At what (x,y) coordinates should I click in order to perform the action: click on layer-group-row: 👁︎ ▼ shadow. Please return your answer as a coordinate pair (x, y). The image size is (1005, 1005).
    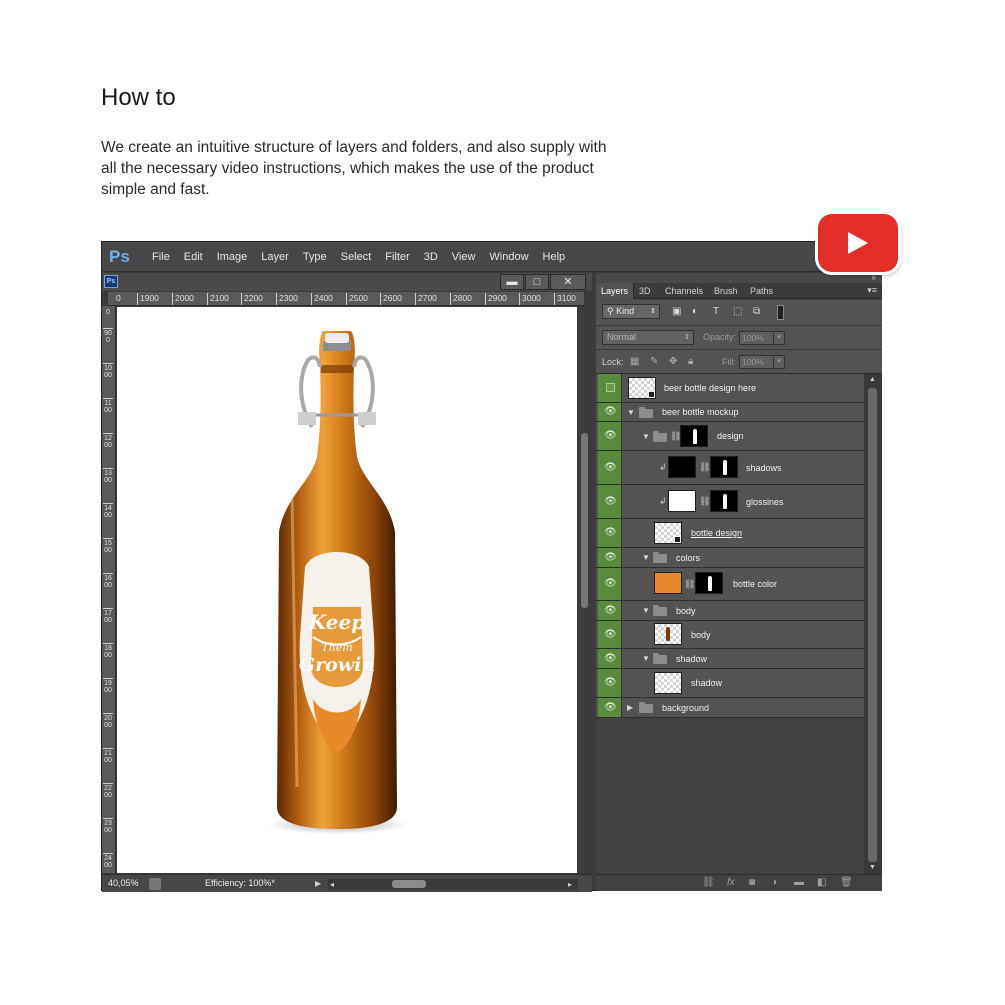
    Looking at the image, I should click on (730, 659).